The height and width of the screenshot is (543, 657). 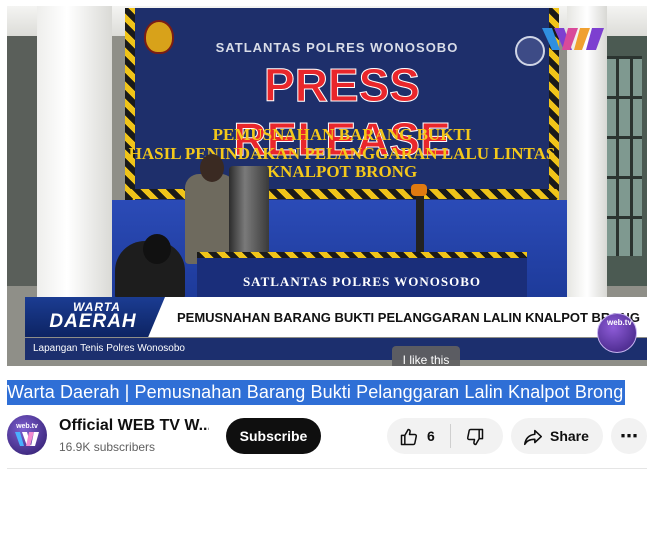 What do you see at coordinates (157, 249) in the screenshot?
I see `seated-person-head` at bounding box center [157, 249].